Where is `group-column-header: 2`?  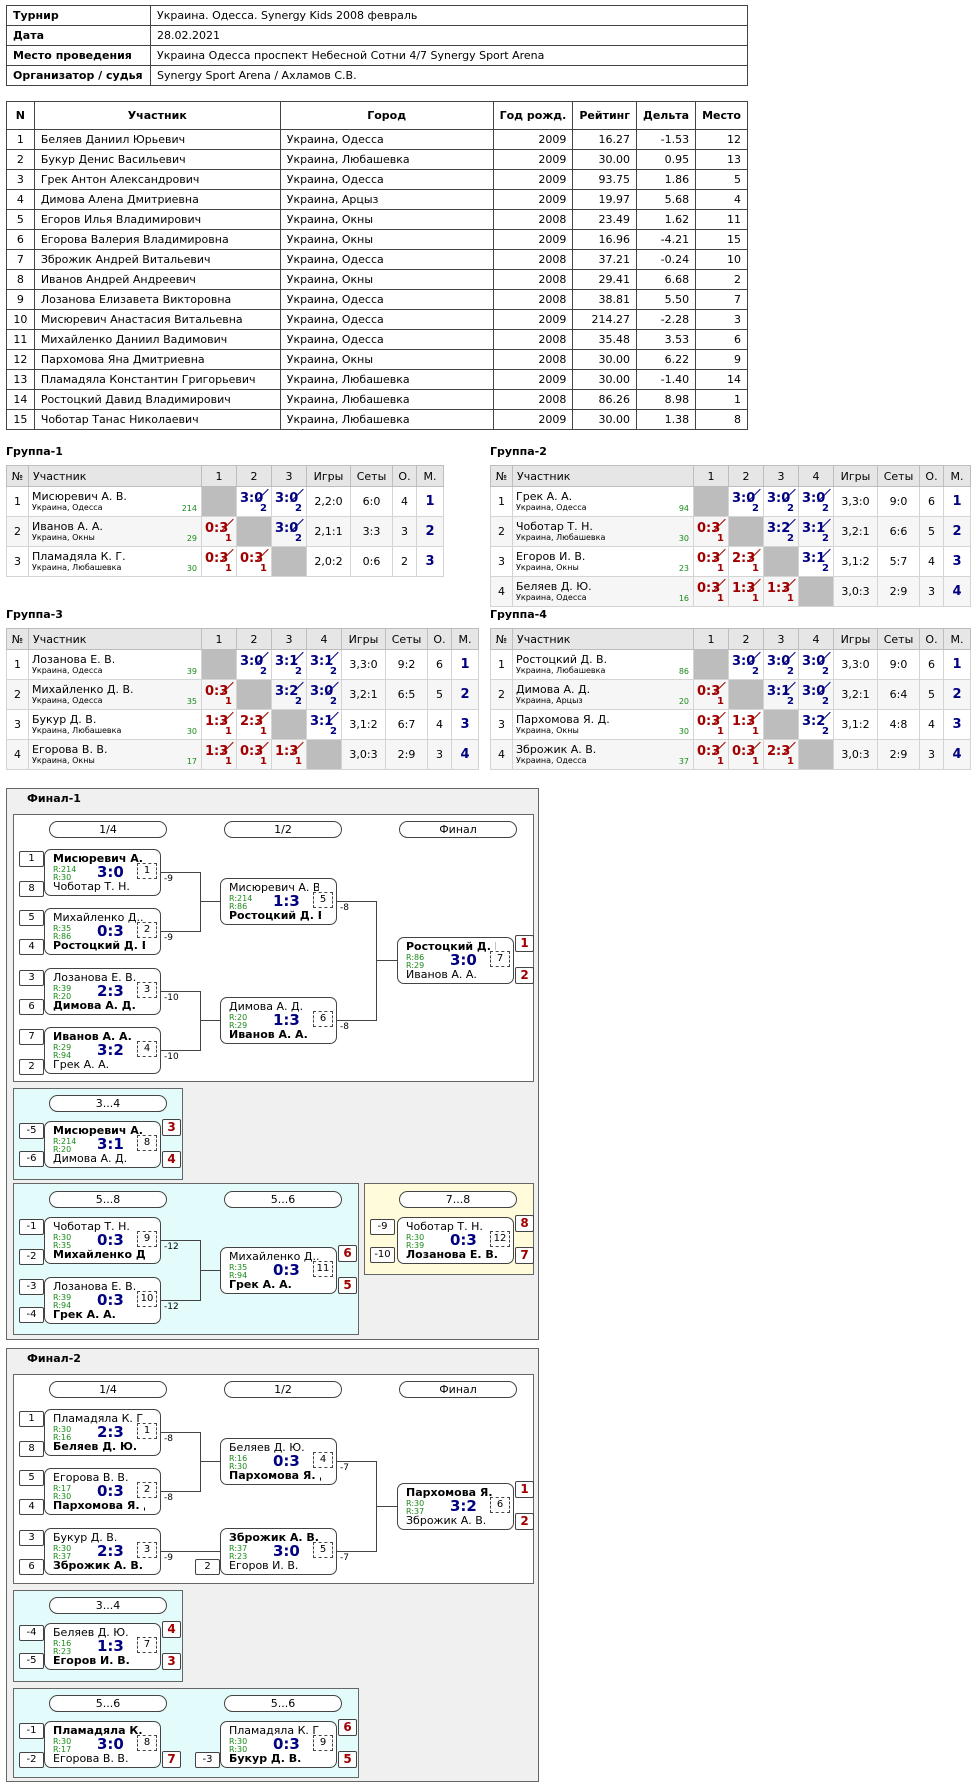
group-column-header: 2 is located at coordinates (746, 476).